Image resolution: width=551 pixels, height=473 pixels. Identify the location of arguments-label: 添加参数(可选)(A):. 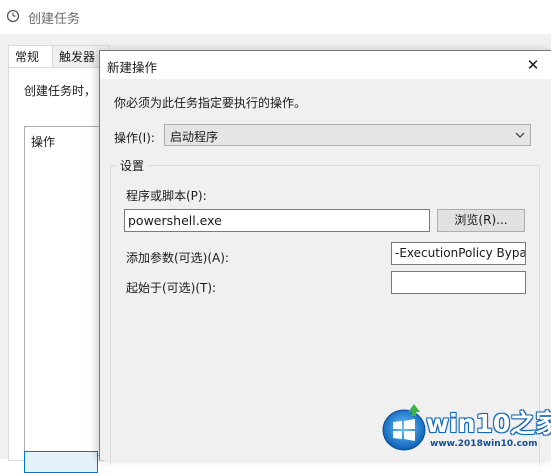
(177, 258).